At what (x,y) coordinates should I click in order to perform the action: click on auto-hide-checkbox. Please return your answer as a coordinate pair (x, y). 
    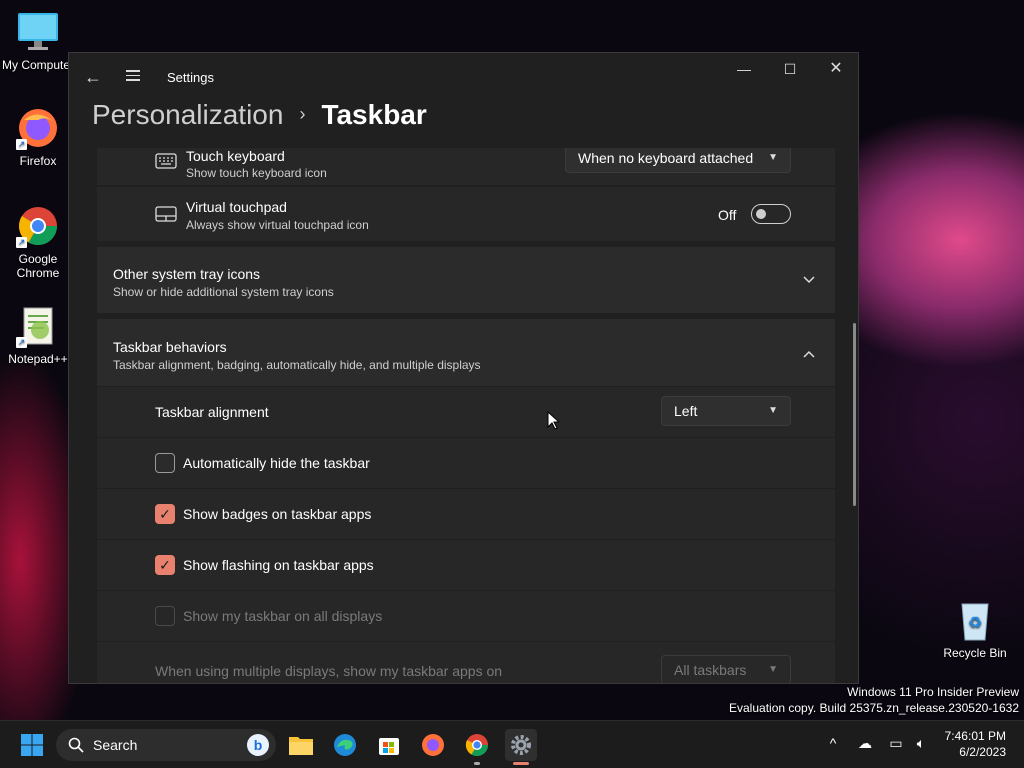
    Looking at the image, I should click on (165, 463).